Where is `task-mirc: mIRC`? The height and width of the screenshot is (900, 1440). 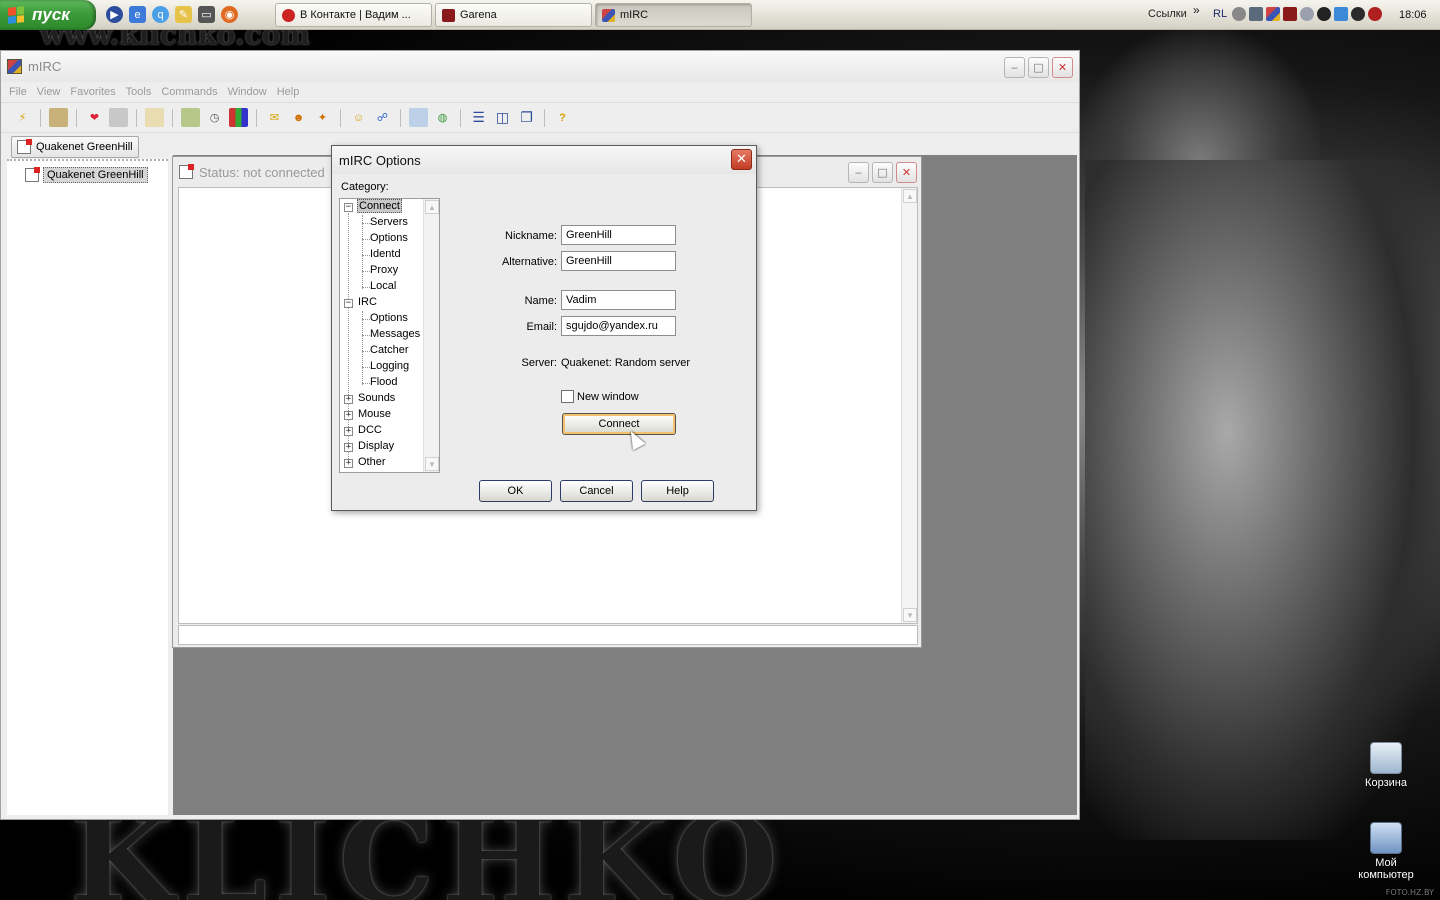
task-mirc: mIRC is located at coordinates (673, 15).